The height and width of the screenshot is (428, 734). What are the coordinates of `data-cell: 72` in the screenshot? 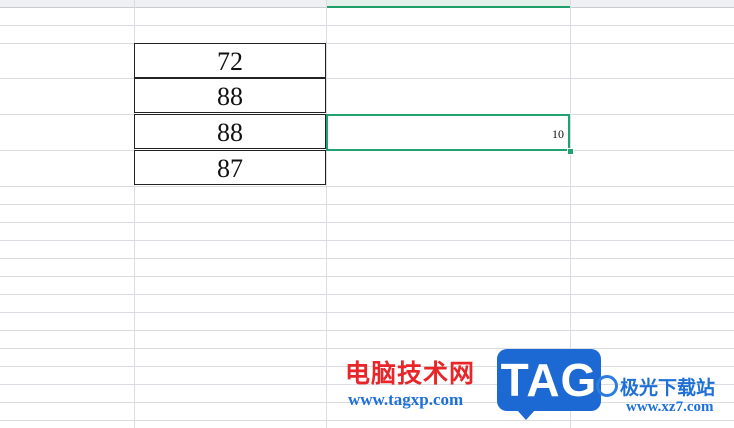 It's located at (230, 60).